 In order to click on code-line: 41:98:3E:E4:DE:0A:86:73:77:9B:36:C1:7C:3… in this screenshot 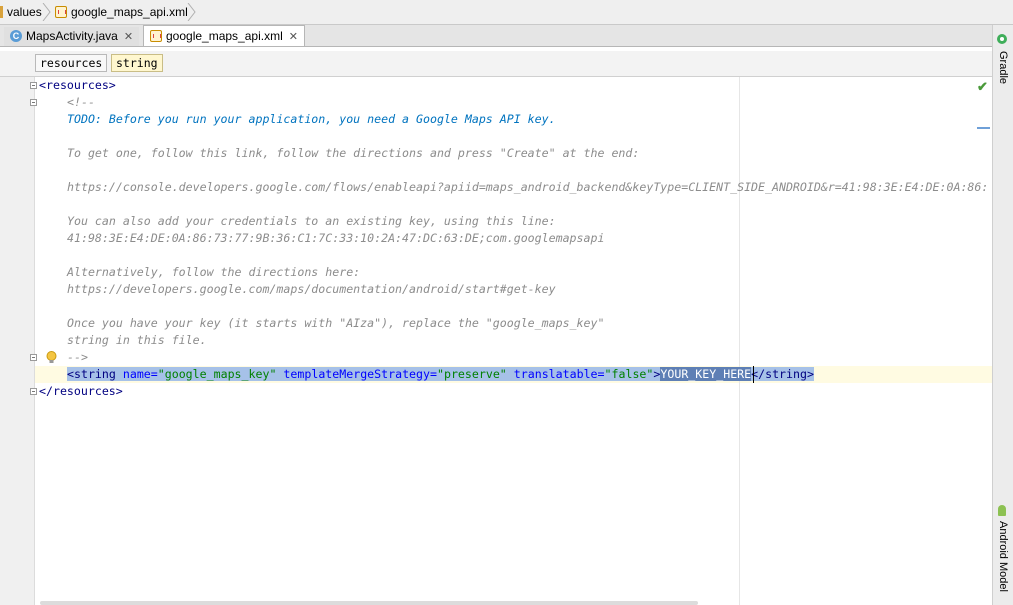, I will do `click(336, 238)`.